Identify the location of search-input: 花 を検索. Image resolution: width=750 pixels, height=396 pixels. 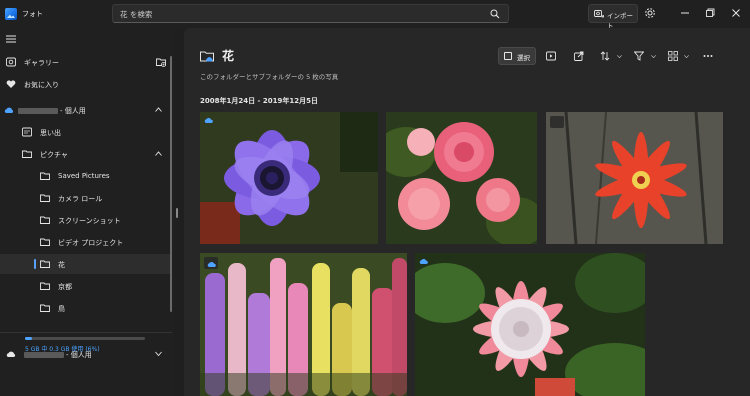
(136, 14).